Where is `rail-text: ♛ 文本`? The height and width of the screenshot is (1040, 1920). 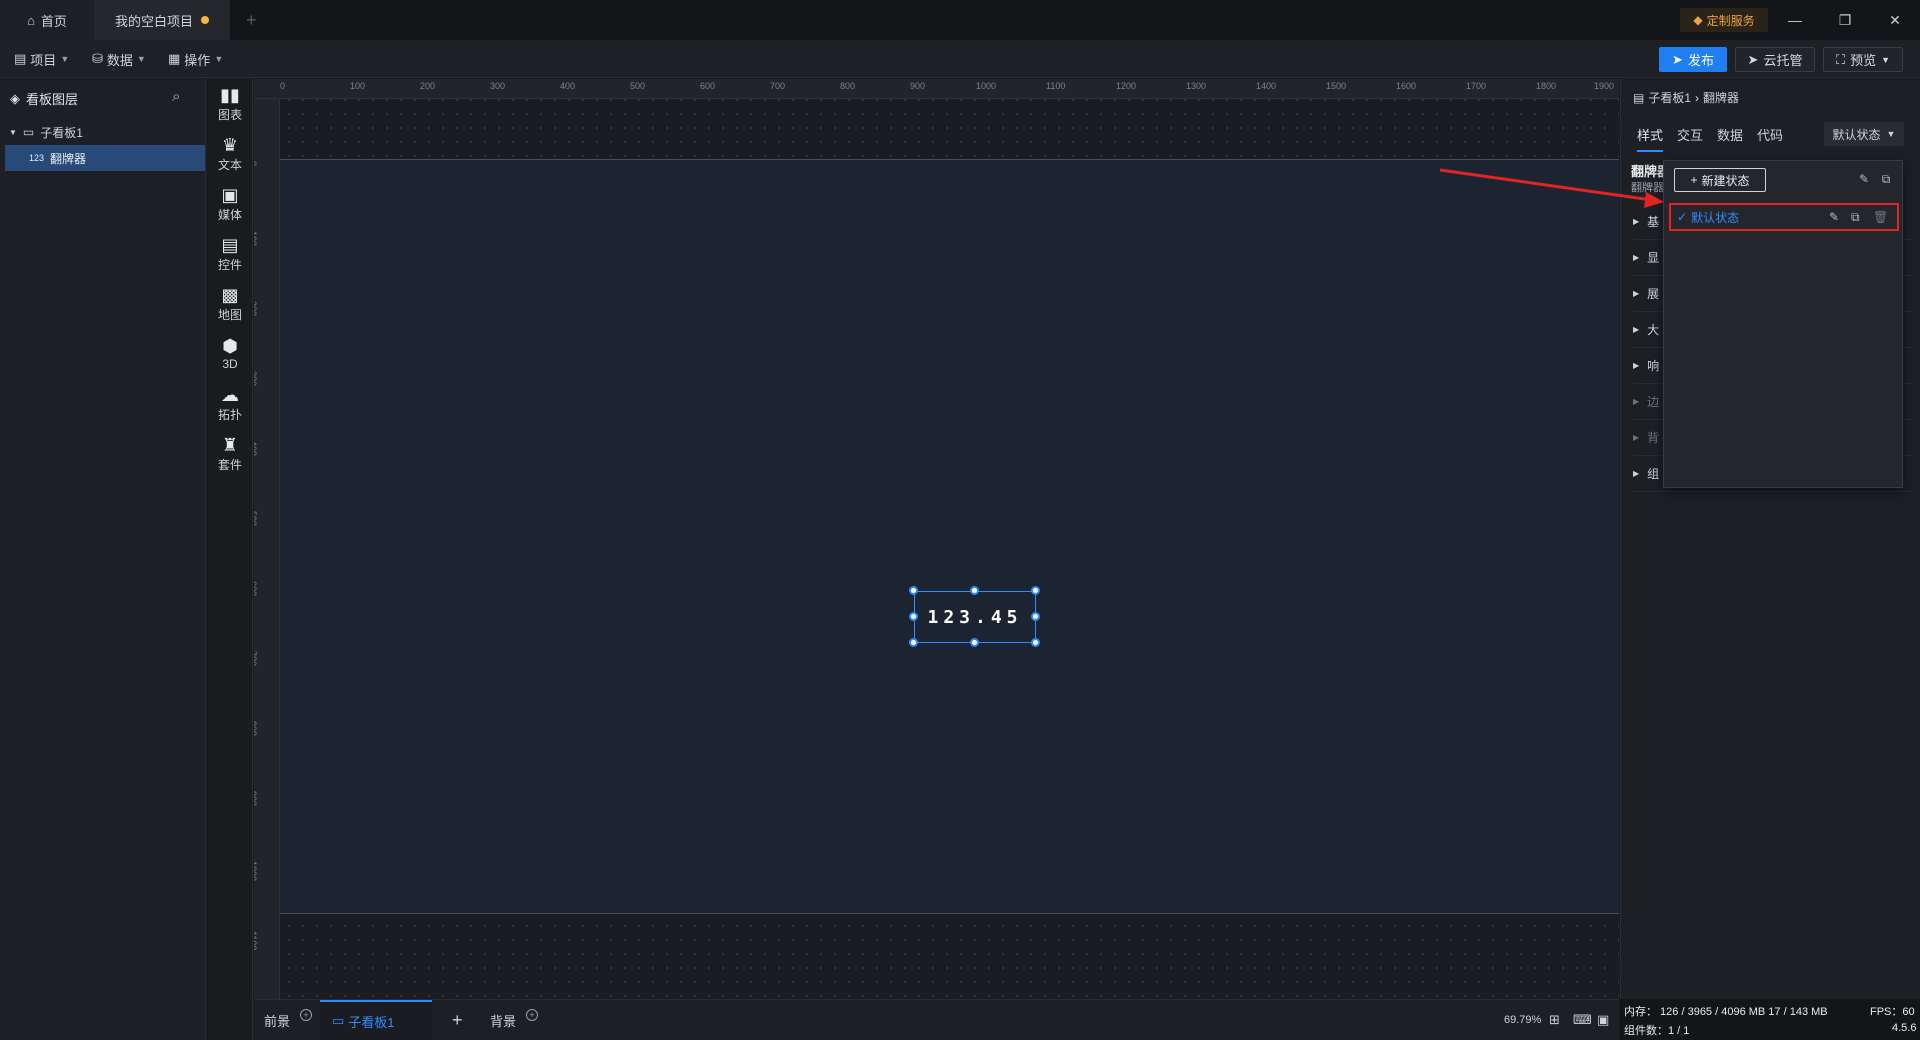 rail-text: ♛ 文本 is located at coordinates (230, 154).